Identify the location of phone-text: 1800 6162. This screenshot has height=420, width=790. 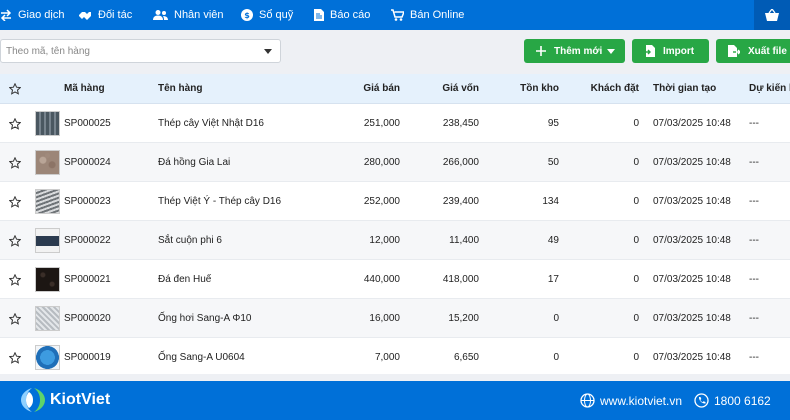
(742, 400).